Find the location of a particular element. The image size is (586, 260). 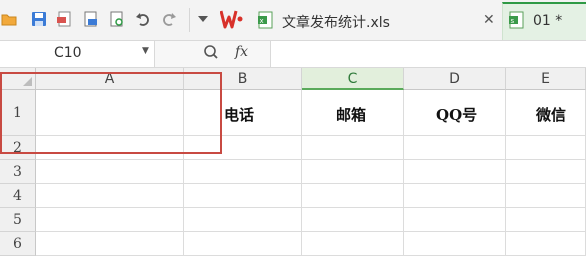

tab-sheet-01: s 01 * is located at coordinates (544, 21).